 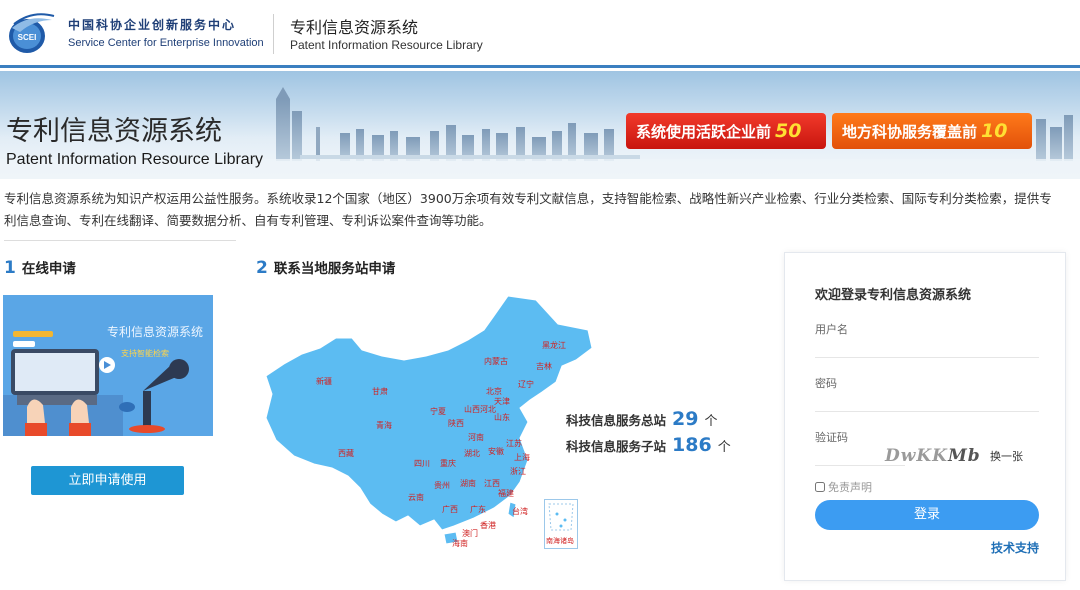 I want to click on total-station-stat: 科技信息服务总站 29 个, so click(x=641, y=419).